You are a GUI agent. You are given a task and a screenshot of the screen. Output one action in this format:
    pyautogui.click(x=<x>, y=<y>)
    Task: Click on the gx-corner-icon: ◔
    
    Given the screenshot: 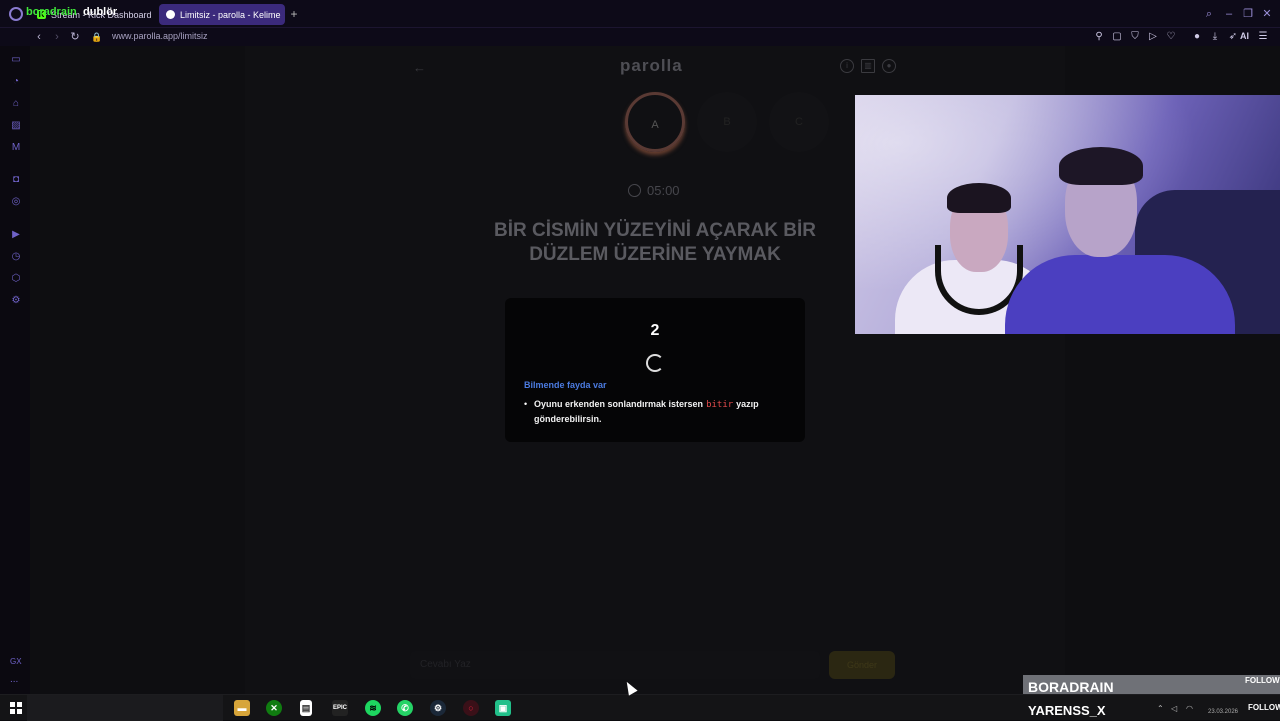 What is the action you would take?
    pyautogui.click(x=16, y=82)
    